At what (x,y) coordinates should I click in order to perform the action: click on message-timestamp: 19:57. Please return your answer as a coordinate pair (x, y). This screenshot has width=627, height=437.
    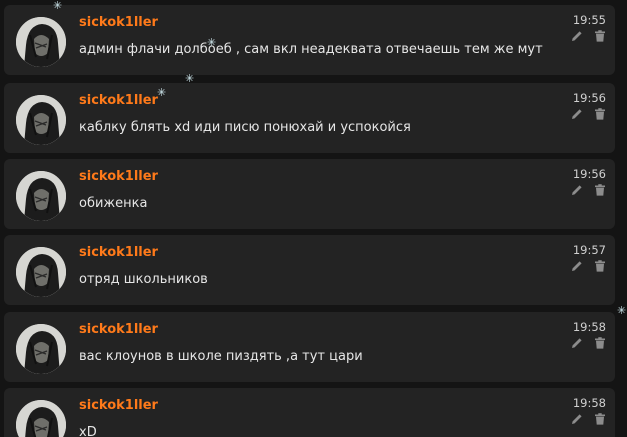
    Looking at the image, I should click on (589, 250).